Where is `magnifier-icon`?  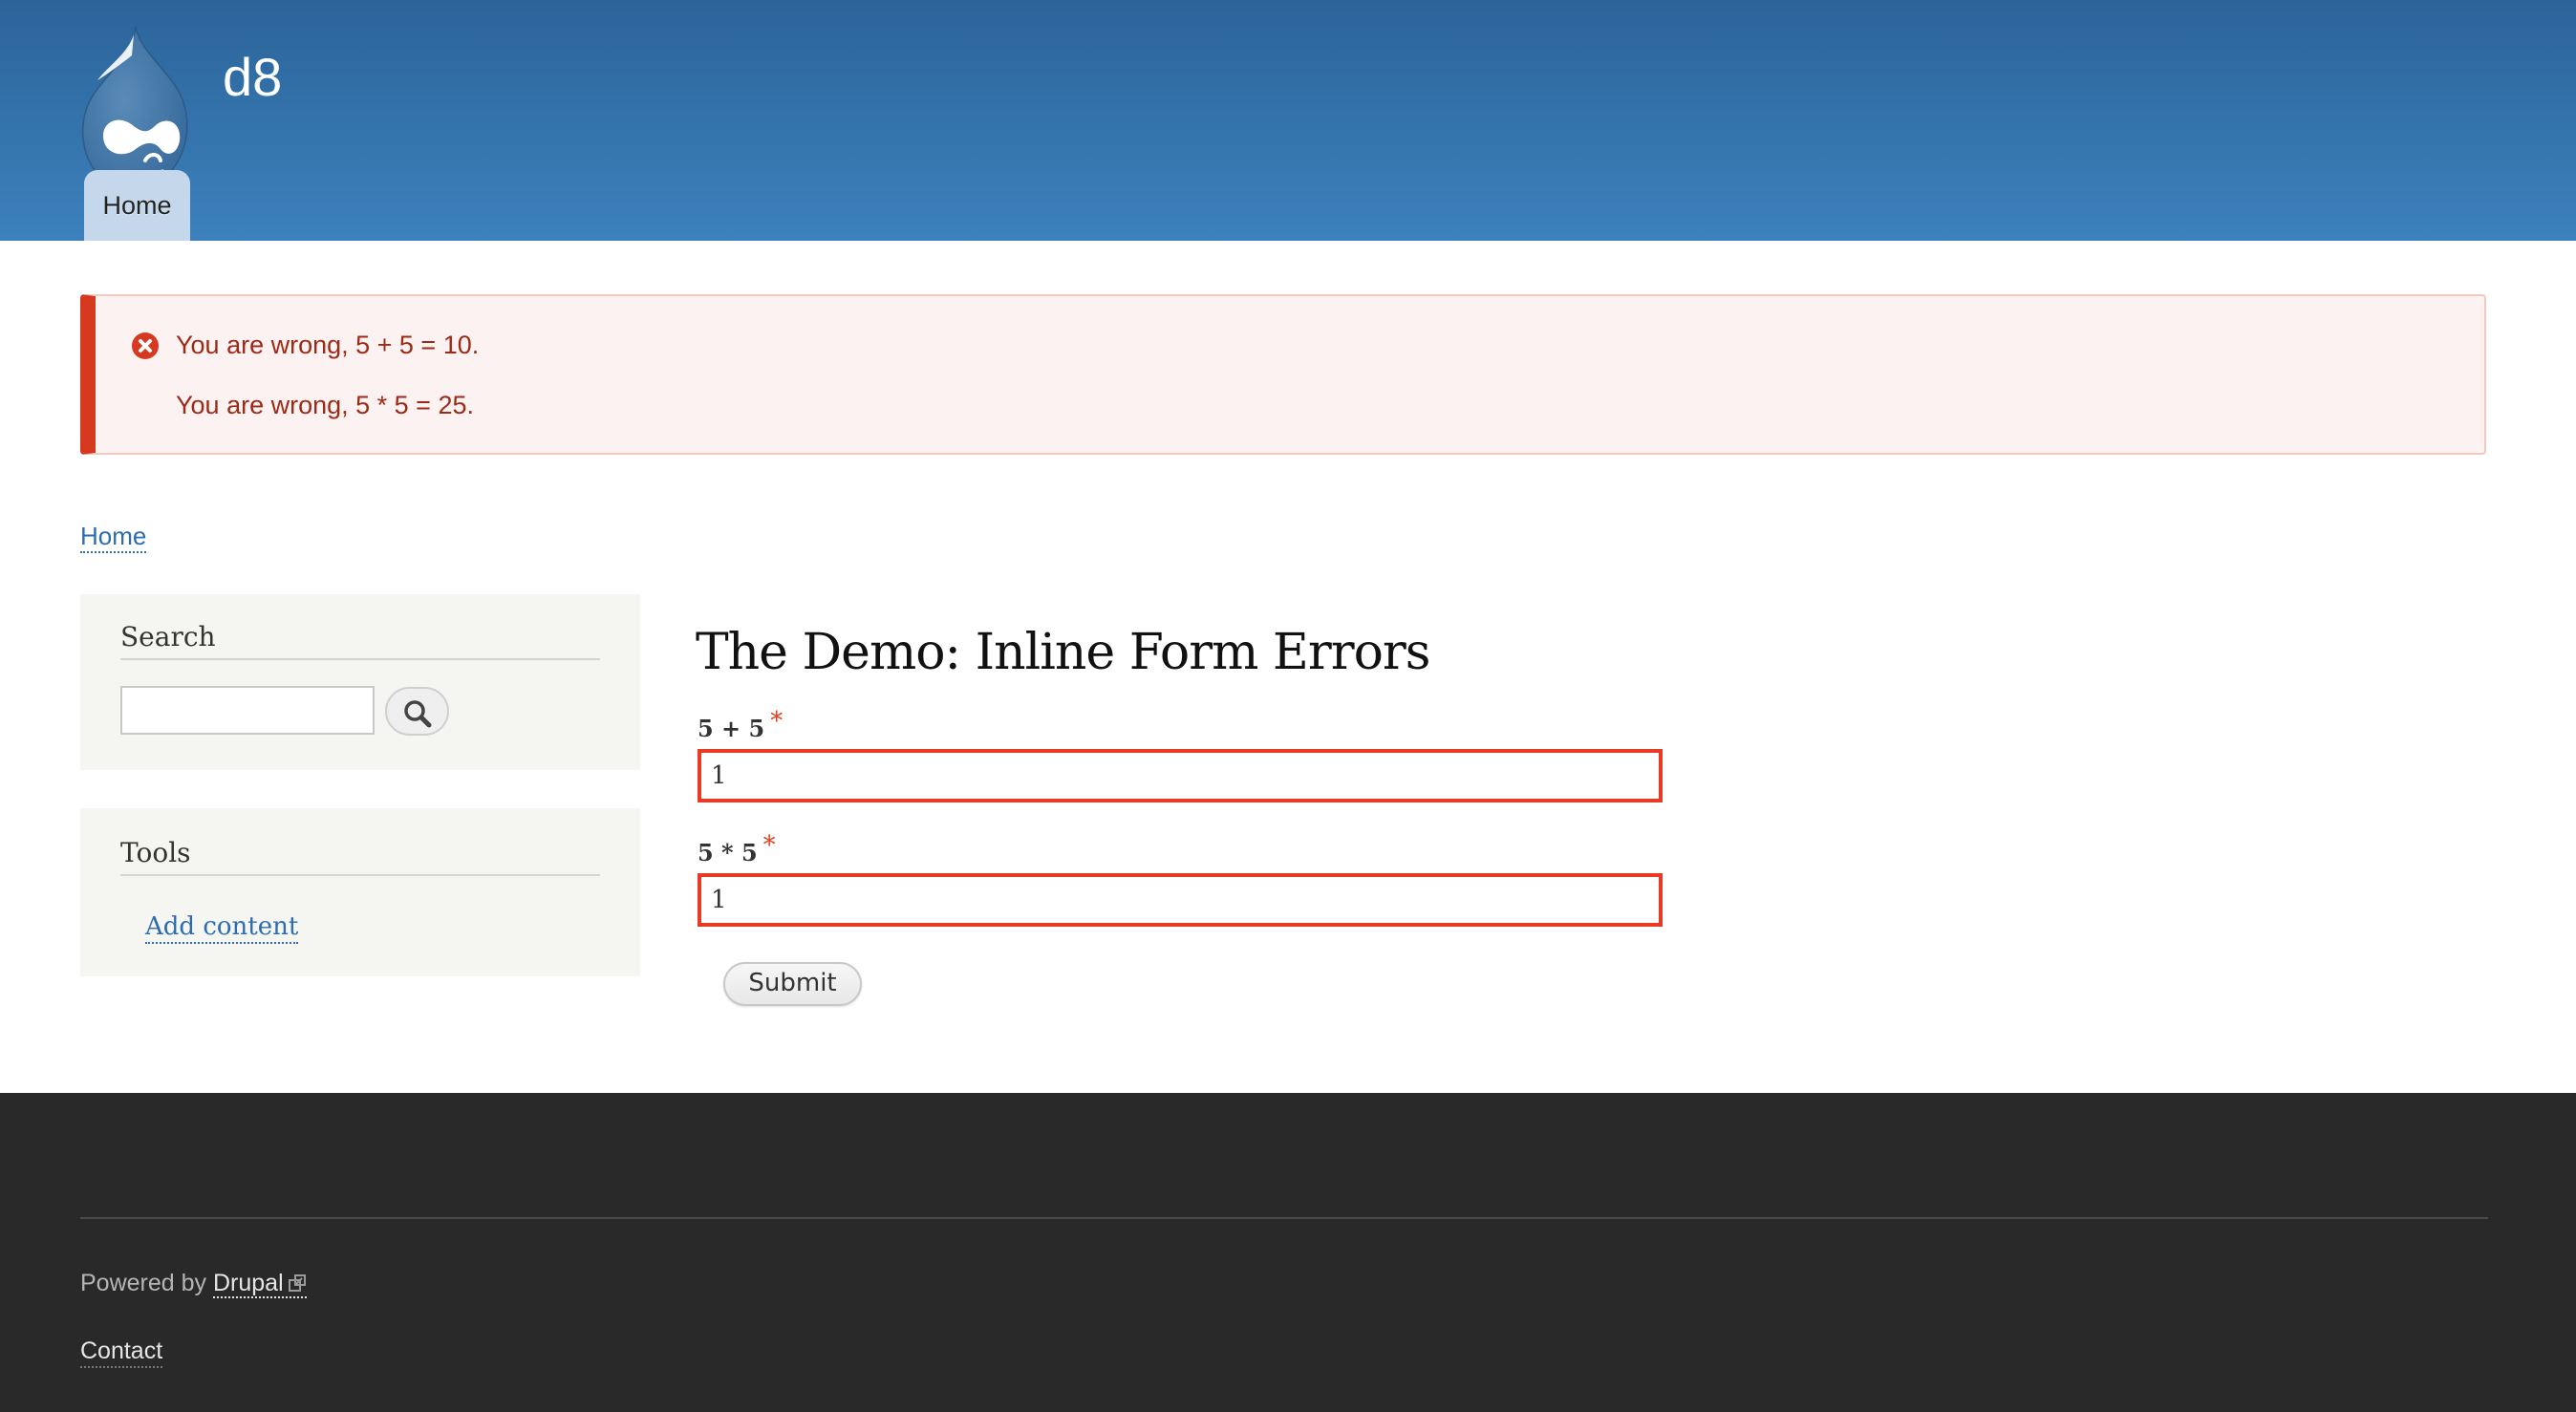 magnifier-icon is located at coordinates (418, 714).